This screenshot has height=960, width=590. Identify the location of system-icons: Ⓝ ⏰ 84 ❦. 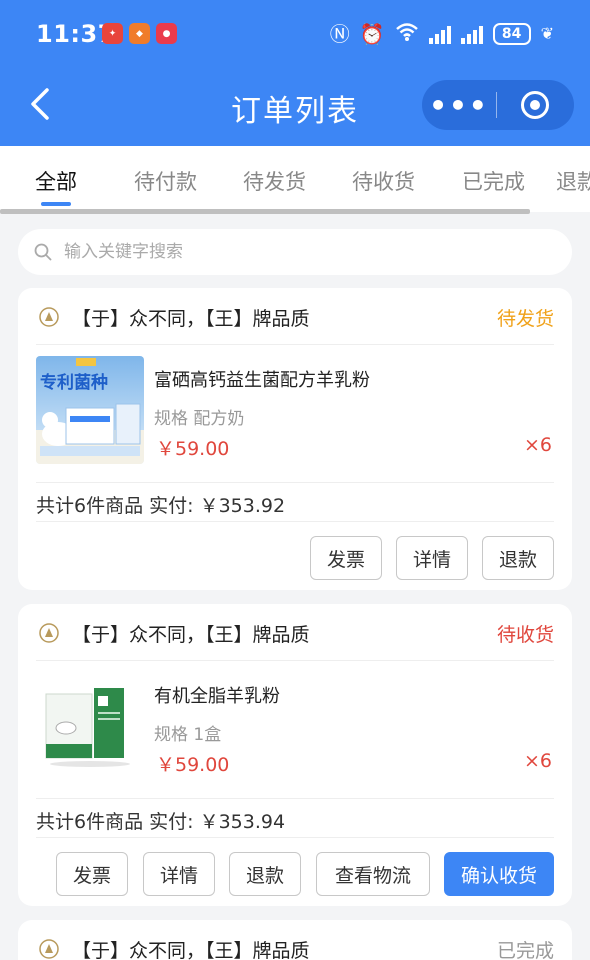
(442, 34).